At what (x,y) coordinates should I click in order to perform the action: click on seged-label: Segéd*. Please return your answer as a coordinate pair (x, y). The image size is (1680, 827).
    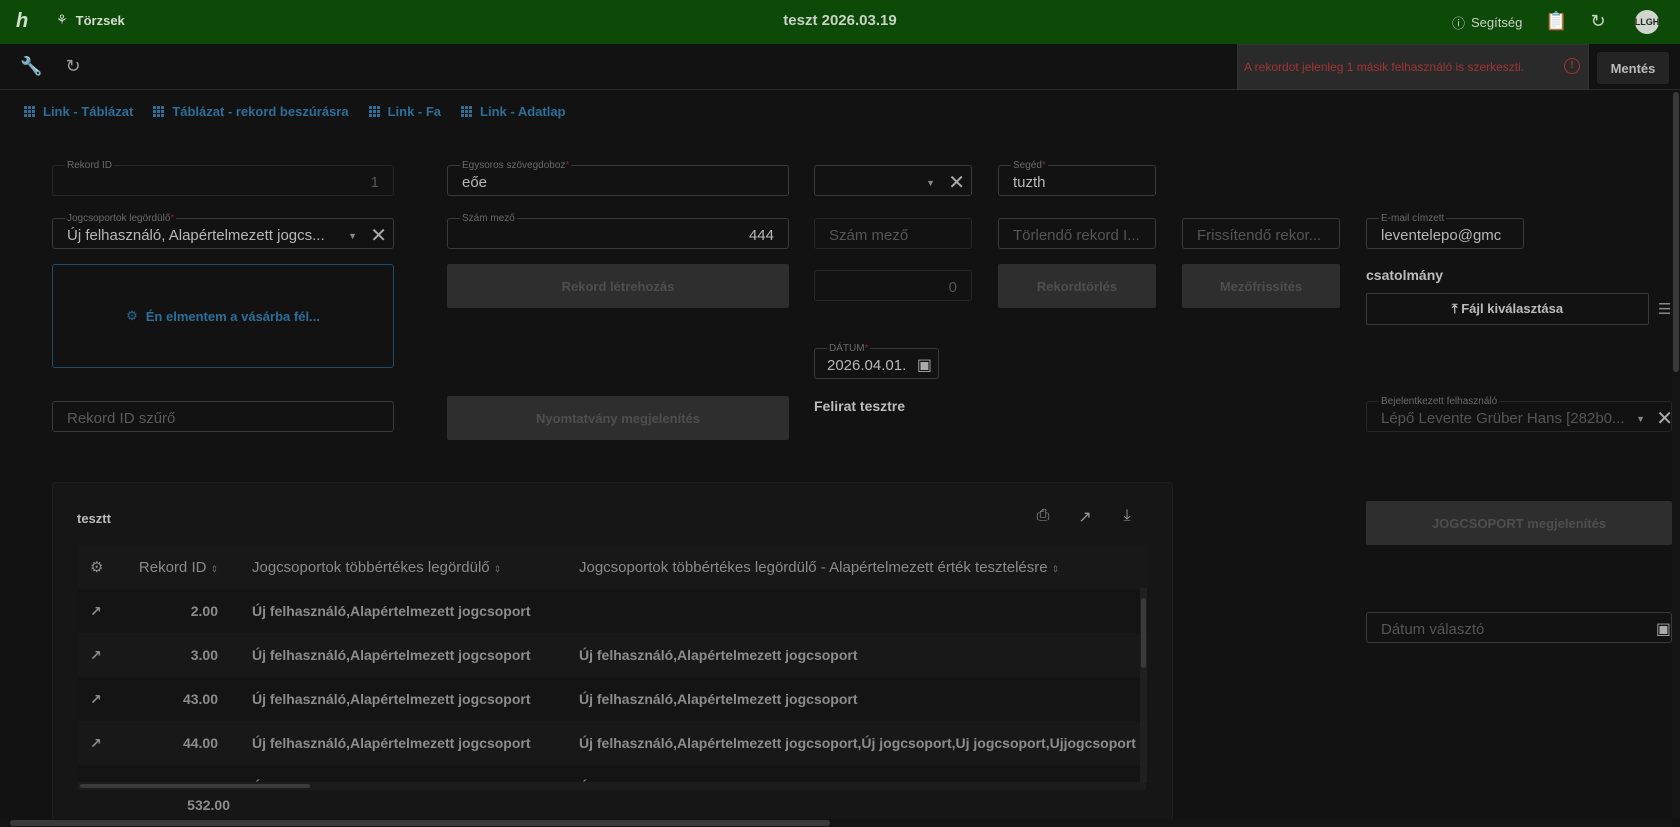
    Looking at the image, I should click on (1029, 165).